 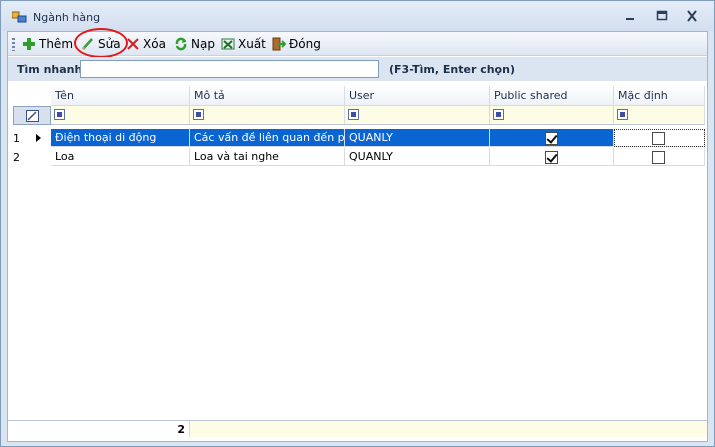 I want to click on header-row: Tên Mô tả User Public shared Mặc định, so click(x=357, y=96).